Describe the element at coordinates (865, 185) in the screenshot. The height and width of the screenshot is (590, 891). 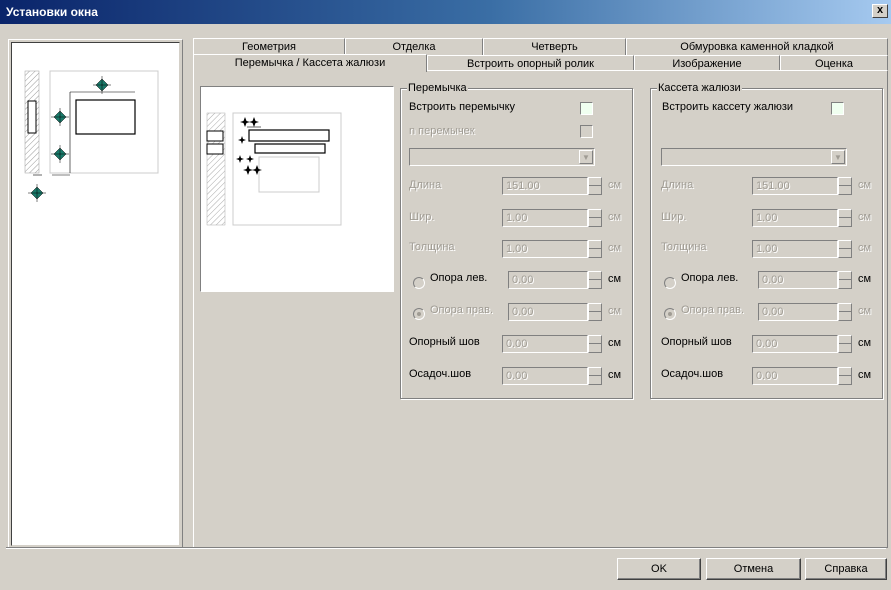
I see `blind-length-unit: см` at that location.